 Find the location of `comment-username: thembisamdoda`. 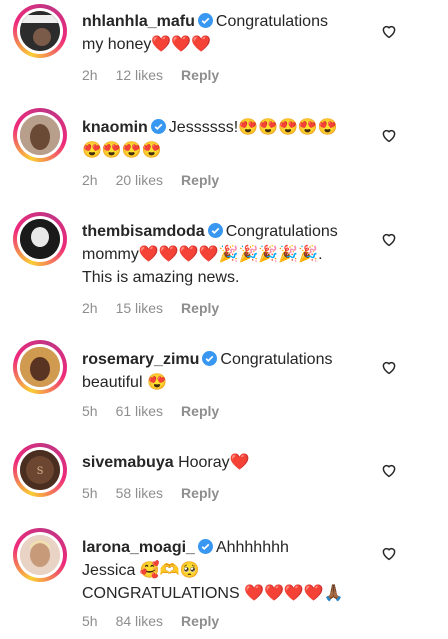

comment-username: thembisamdoda is located at coordinates (143, 231).